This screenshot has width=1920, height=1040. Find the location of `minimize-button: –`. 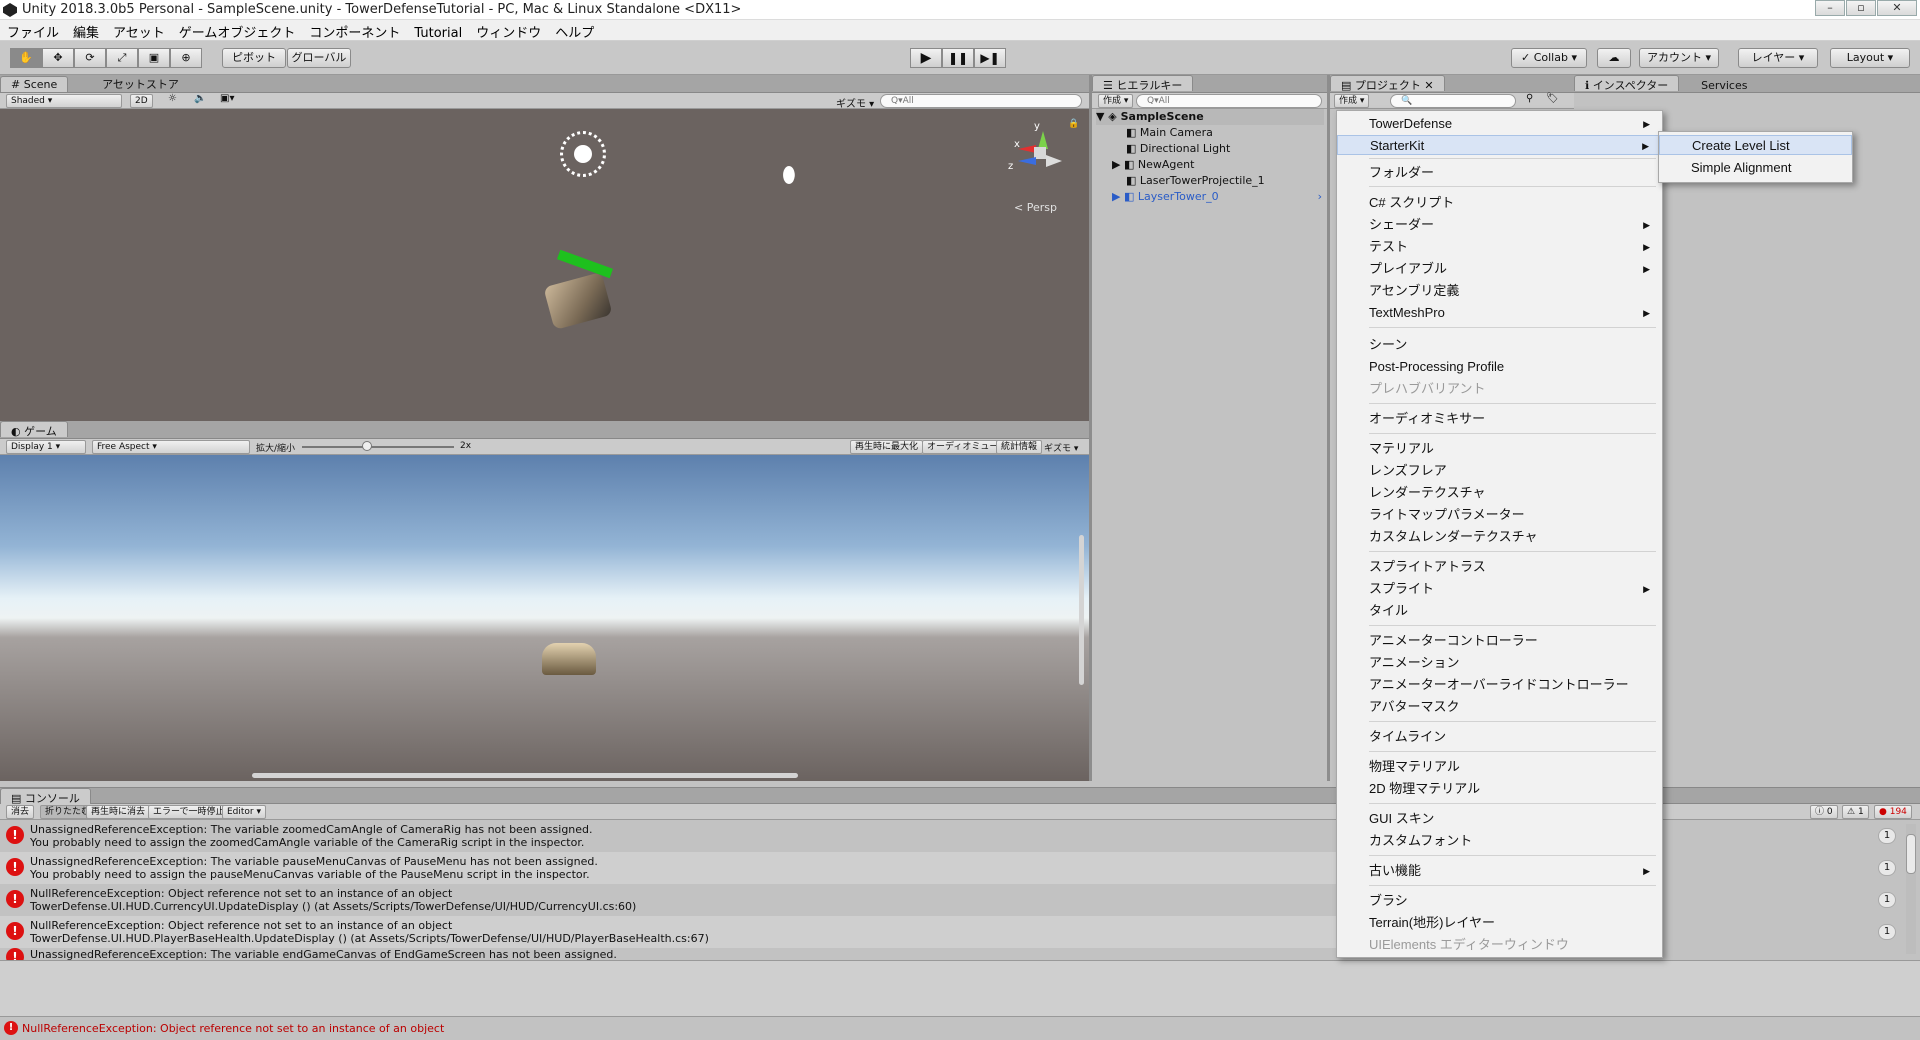

minimize-button: – is located at coordinates (1830, 8).